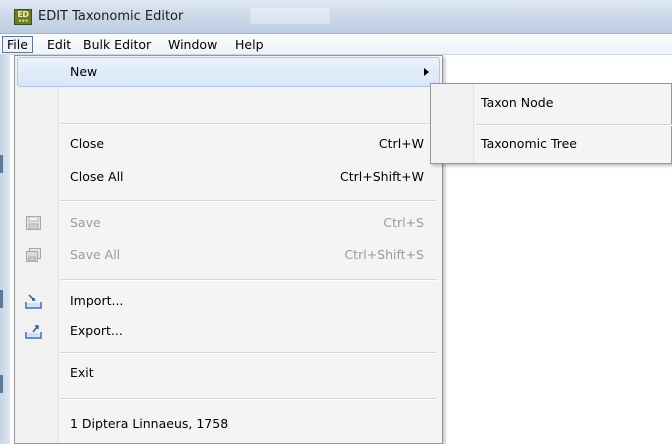 The width and height of the screenshot is (672, 444). What do you see at coordinates (382, 176) in the screenshot?
I see `menu-item-close-all-shortcut: Ctrl+Shift+W` at bounding box center [382, 176].